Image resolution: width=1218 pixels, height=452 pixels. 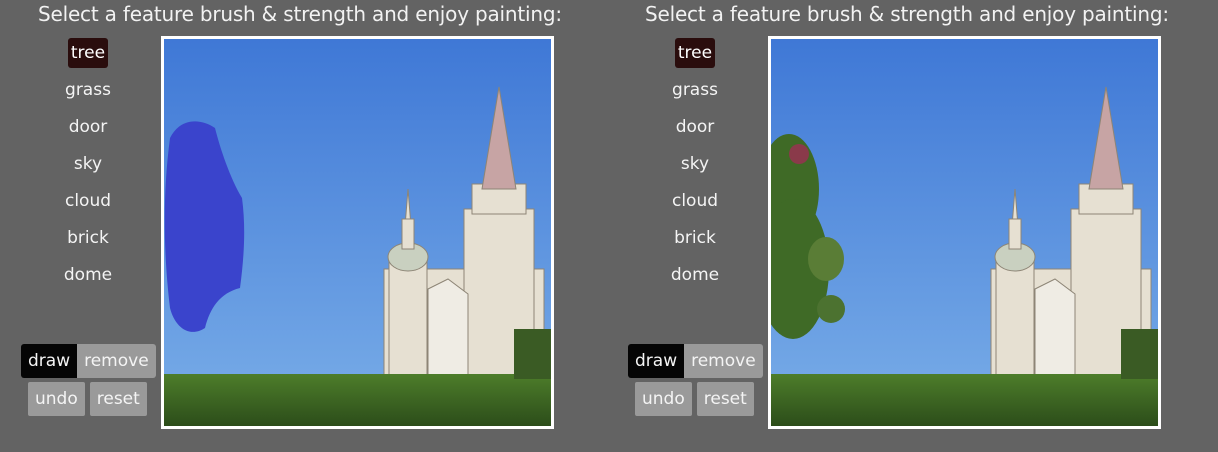 What do you see at coordinates (204, 226) in the screenshot?
I see `brush-stroke` at bounding box center [204, 226].